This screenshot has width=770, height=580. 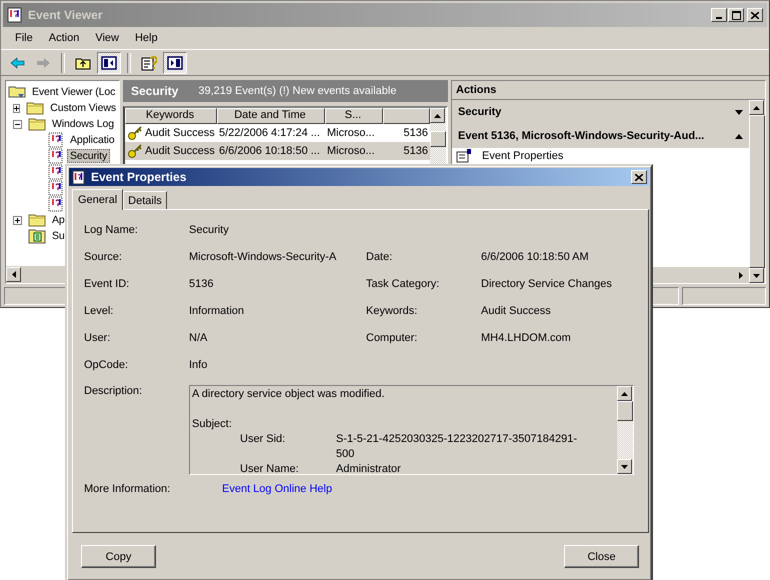 I want to click on tree-item: Security, so click(x=88, y=156).